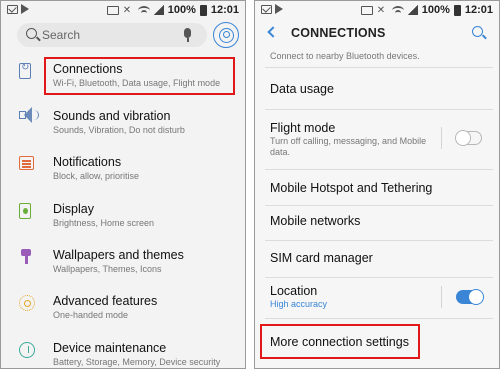 The width and height of the screenshot is (500, 369). What do you see at coordinates (139, 76) in the screenshot?
I see `connections-highlight-box` at bounding box center [139, 76].